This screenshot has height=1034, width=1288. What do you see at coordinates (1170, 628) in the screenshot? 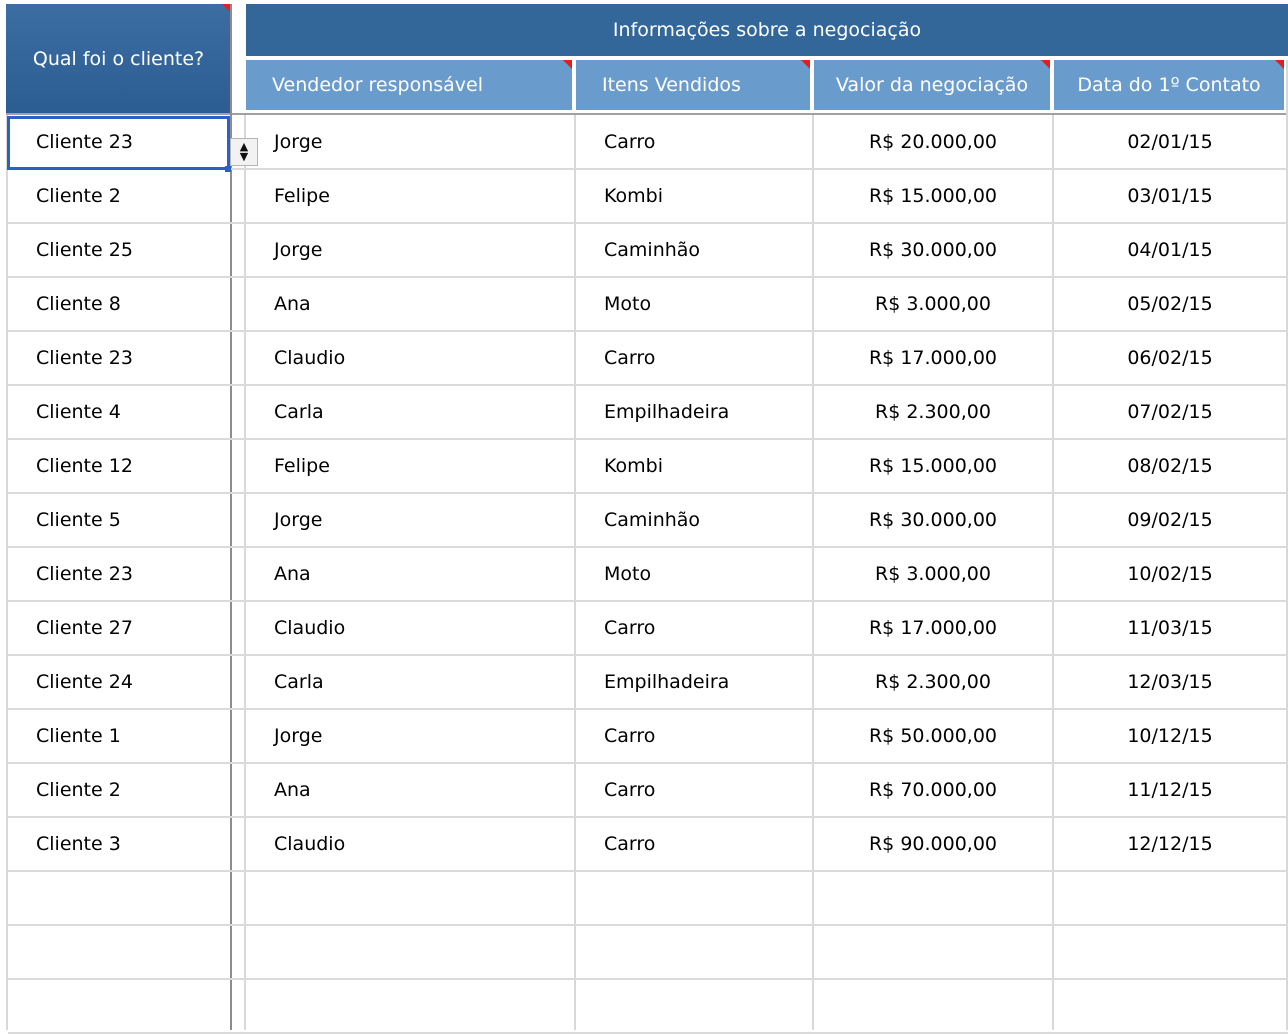
I see `date-cell: 11/03/15` at bounding box center [1170, 628].